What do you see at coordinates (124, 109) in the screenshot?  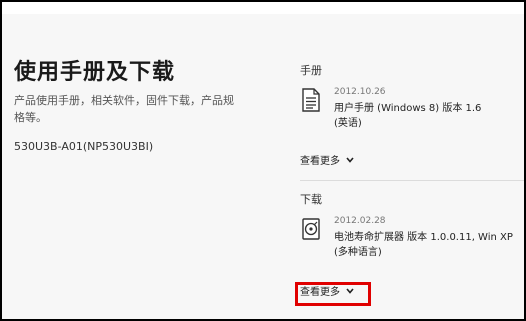 I see `page-description: 产品使用手册，相关软件，固件下载，产品规格等。` at bounding box center [124, 109].